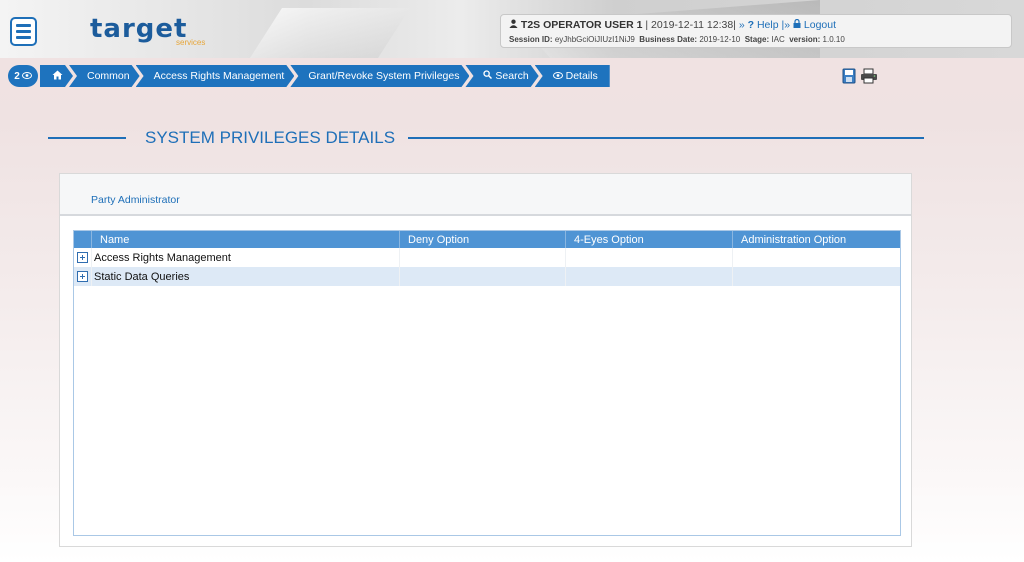 Image resolution: width=1024 pixels, height=562 pixels. I want to click on table-row: Access Rights Management, so click(487, 257).